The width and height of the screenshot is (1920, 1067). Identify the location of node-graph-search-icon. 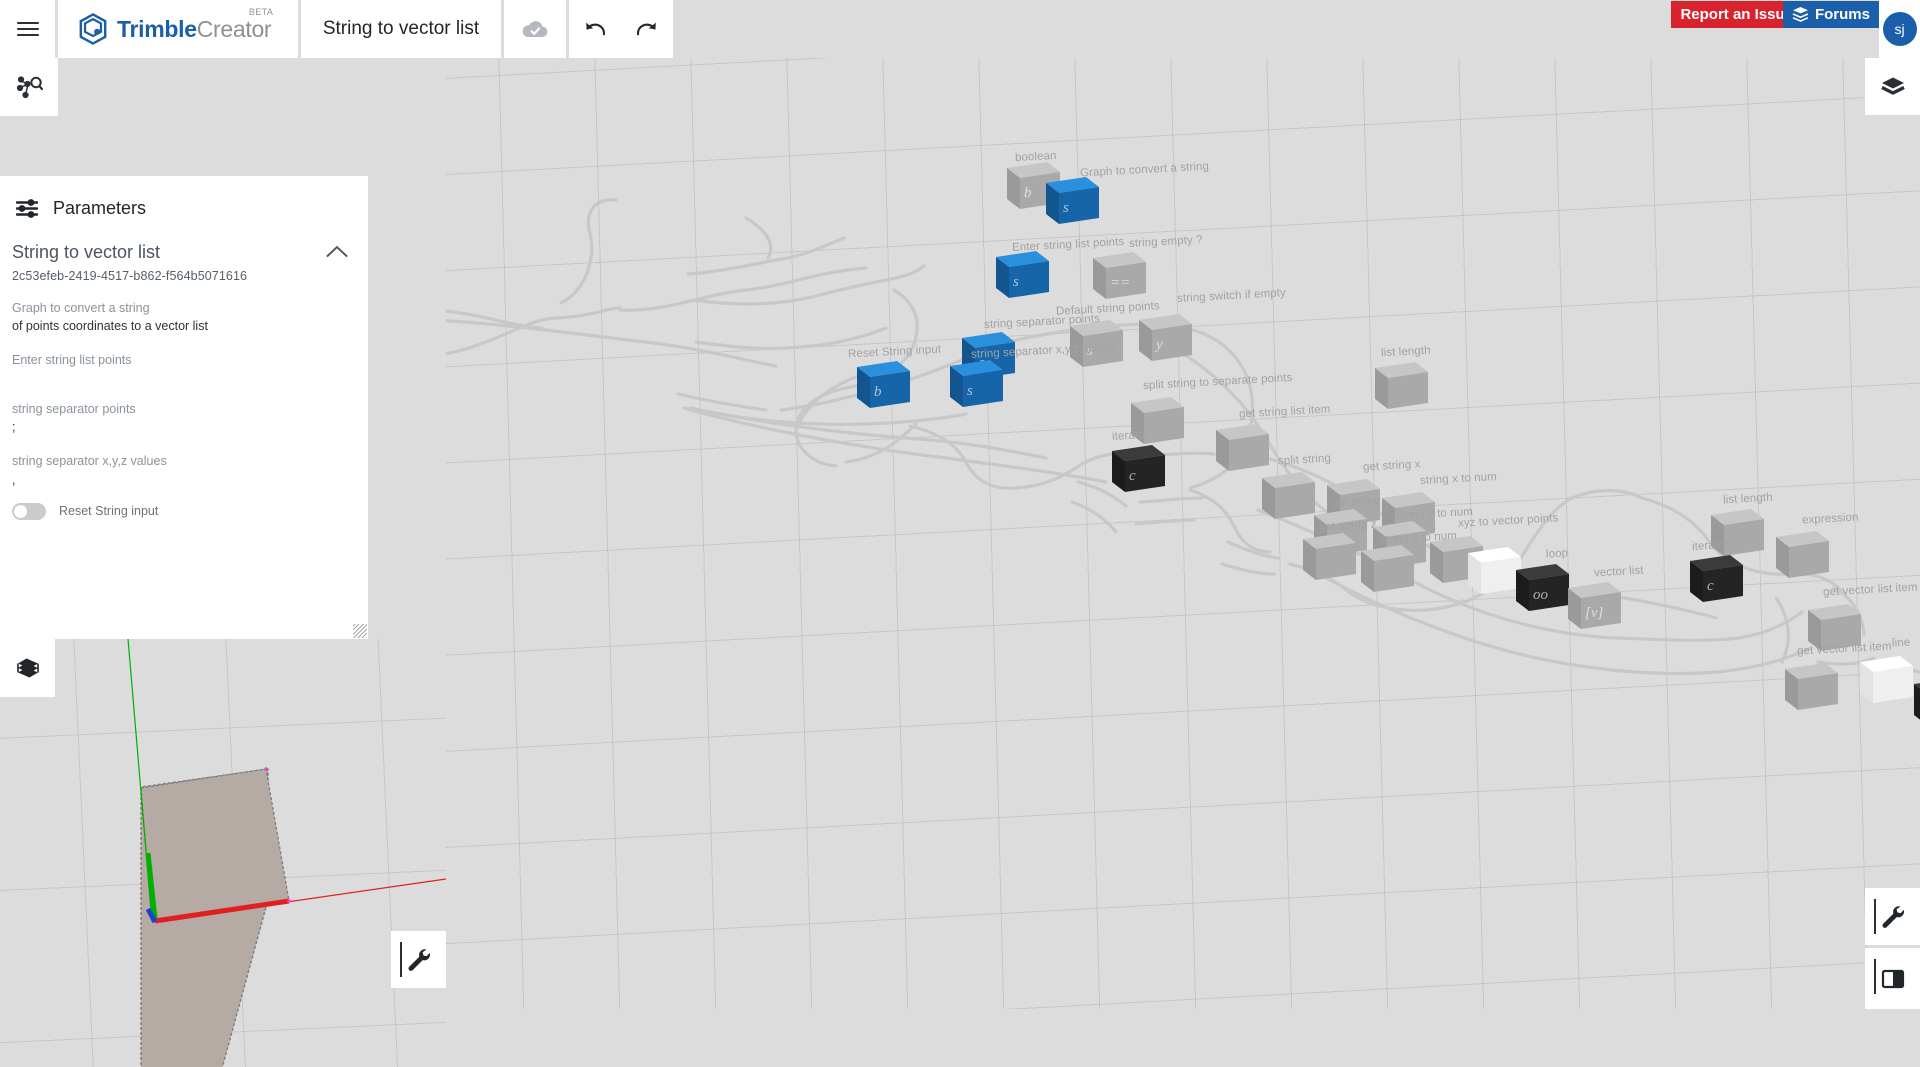
(29, 87).